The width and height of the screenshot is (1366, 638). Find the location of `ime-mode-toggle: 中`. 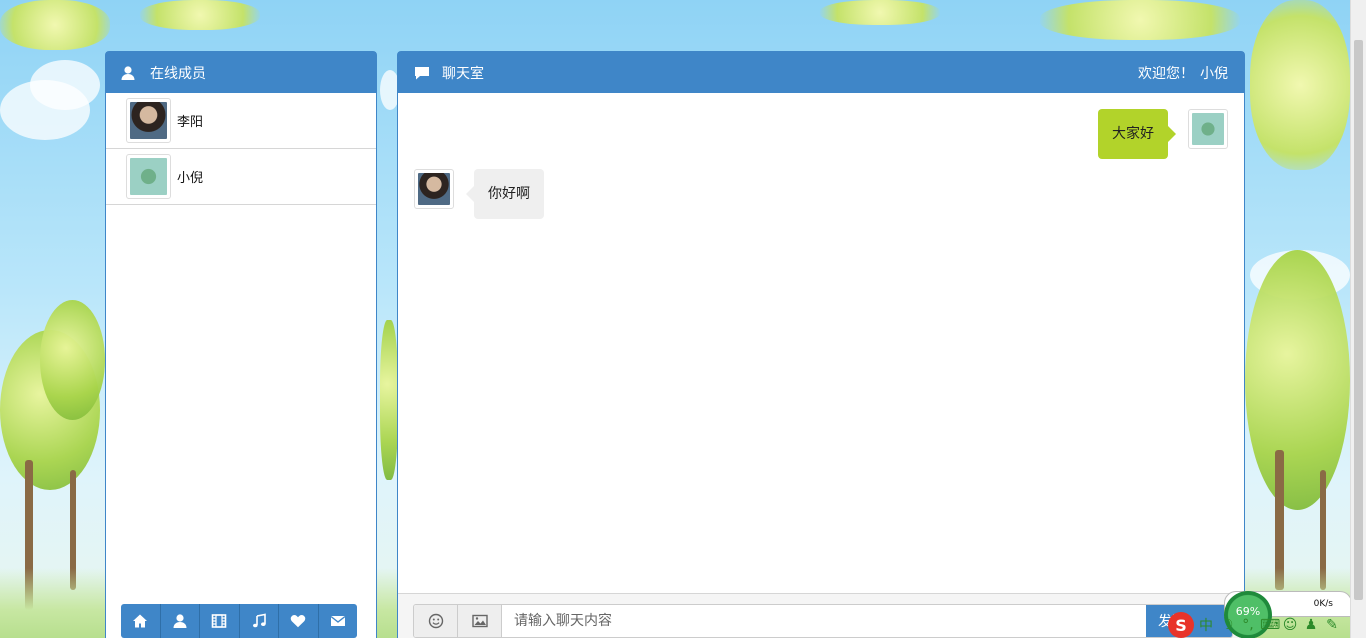

ime-mode-toggle: 中 is located at coordinates (1206, 625).